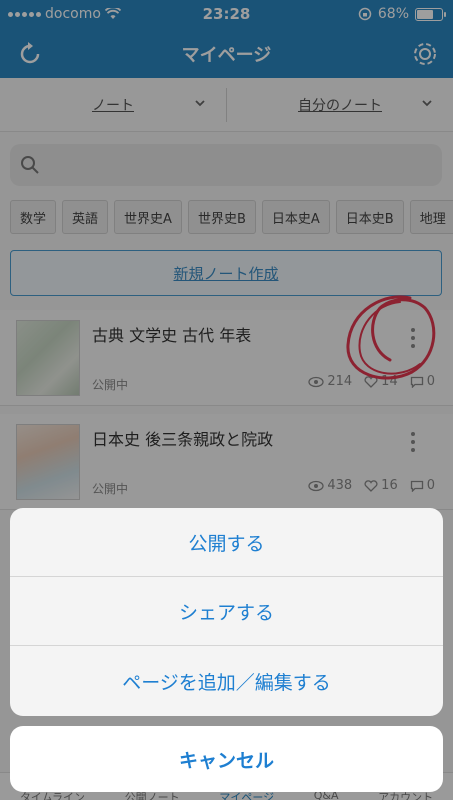 The width and height of the screenshot is (453, 800). What do you see at coordinates (226, 542) in the screenshot?
I see `publish-button: 公開する` at bounding box center [226, 542].